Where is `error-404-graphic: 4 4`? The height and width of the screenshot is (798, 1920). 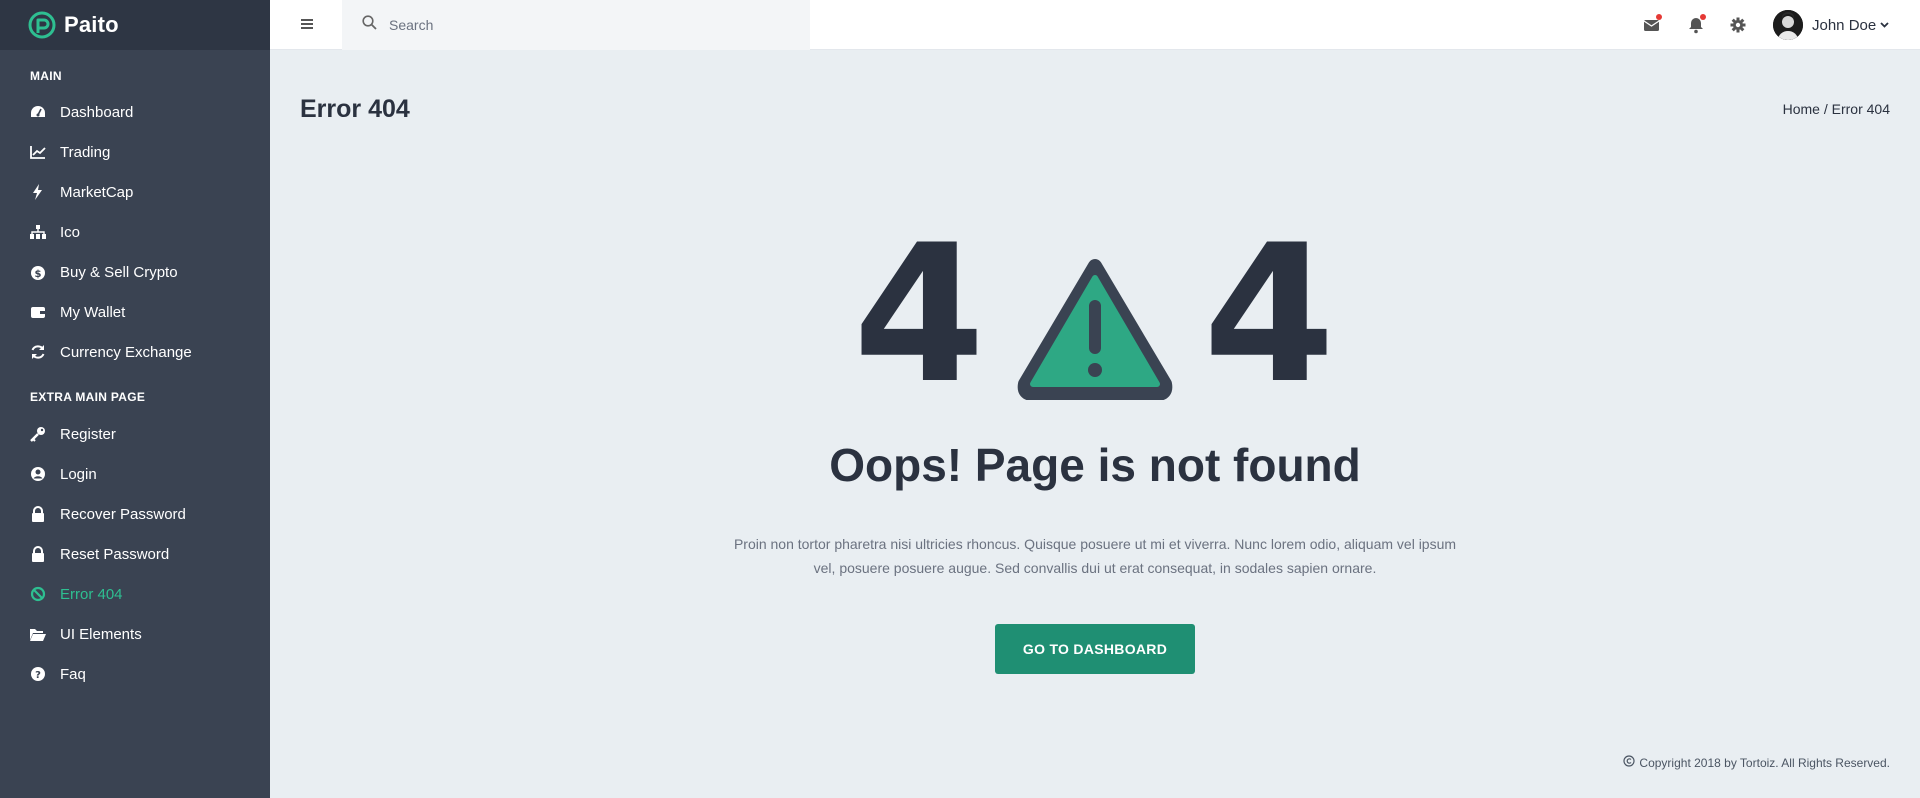 error-404-graphic: 4 4 is located at coordinates (1095, 315).